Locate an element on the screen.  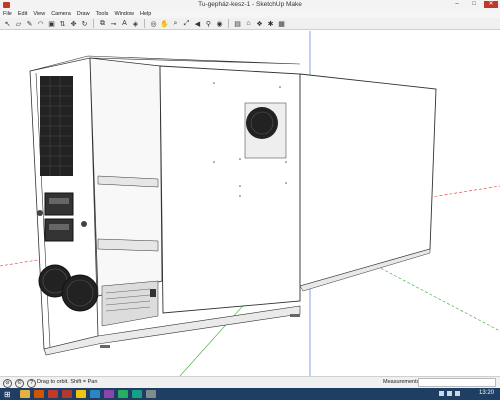
zoom-tool-icon: ⌕ is located at coordinates (175, 23).